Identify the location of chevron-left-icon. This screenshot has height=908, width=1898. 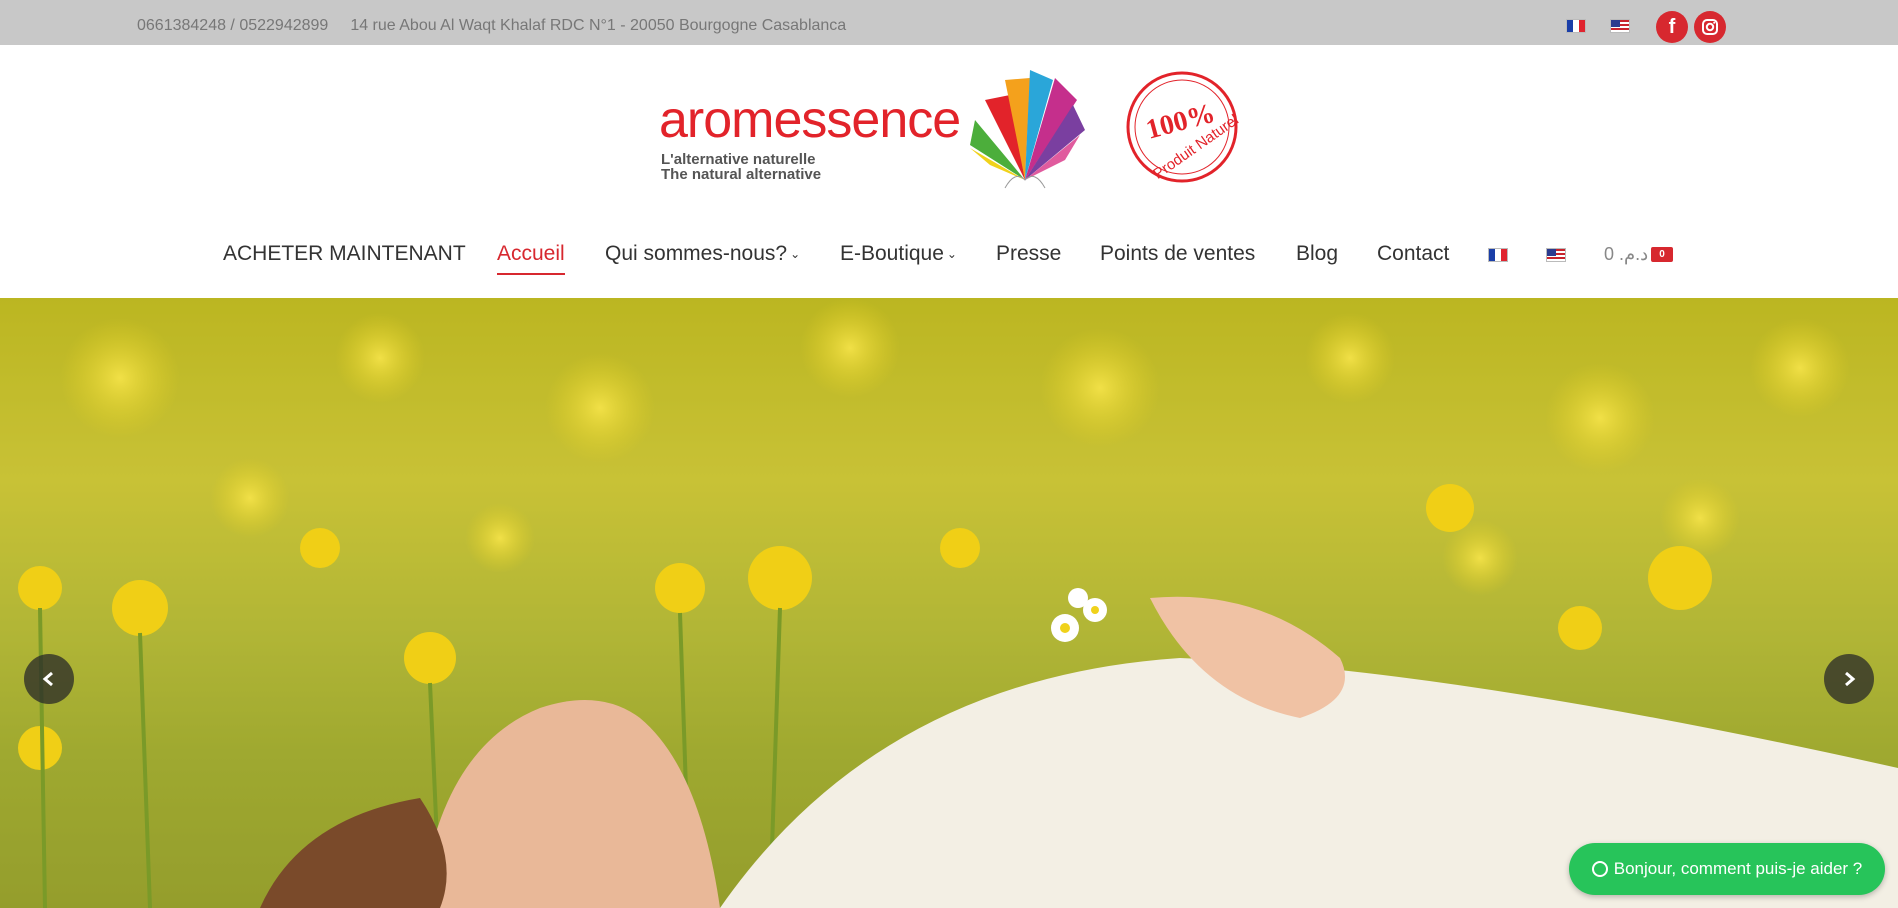
(47, 679).